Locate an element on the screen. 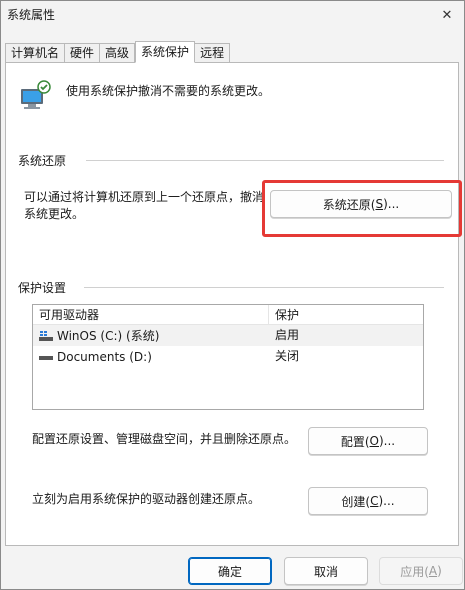 This screenshot has height=590, width=465. protection-group-label: 保护设置 is located at coordinates (45, 287).